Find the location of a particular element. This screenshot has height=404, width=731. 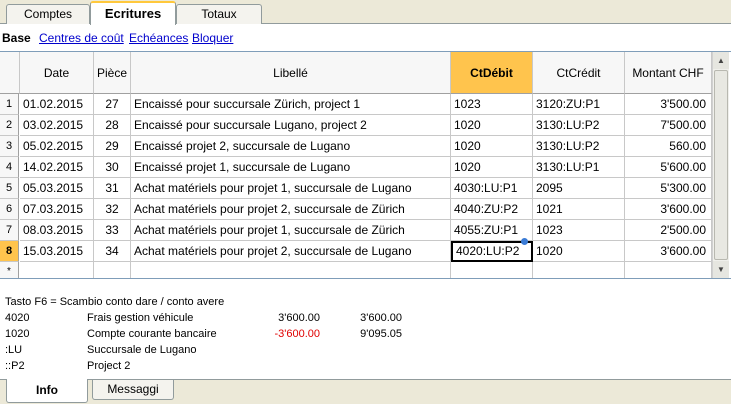

cell-ctcredit: 3120:ZU:P1 is located at coordinates (579, 104).